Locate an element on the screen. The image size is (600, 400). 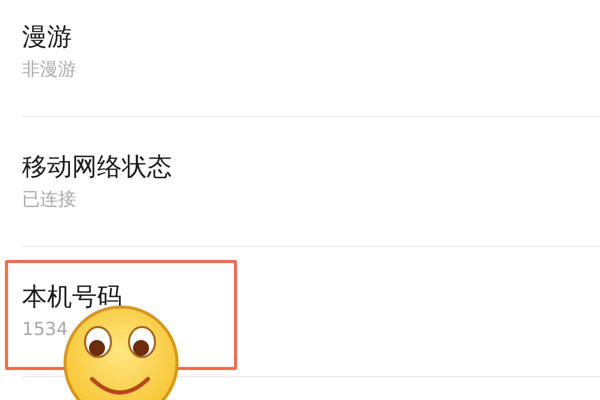
setting-title: 本机号码 is located at coordinates (72, 297).